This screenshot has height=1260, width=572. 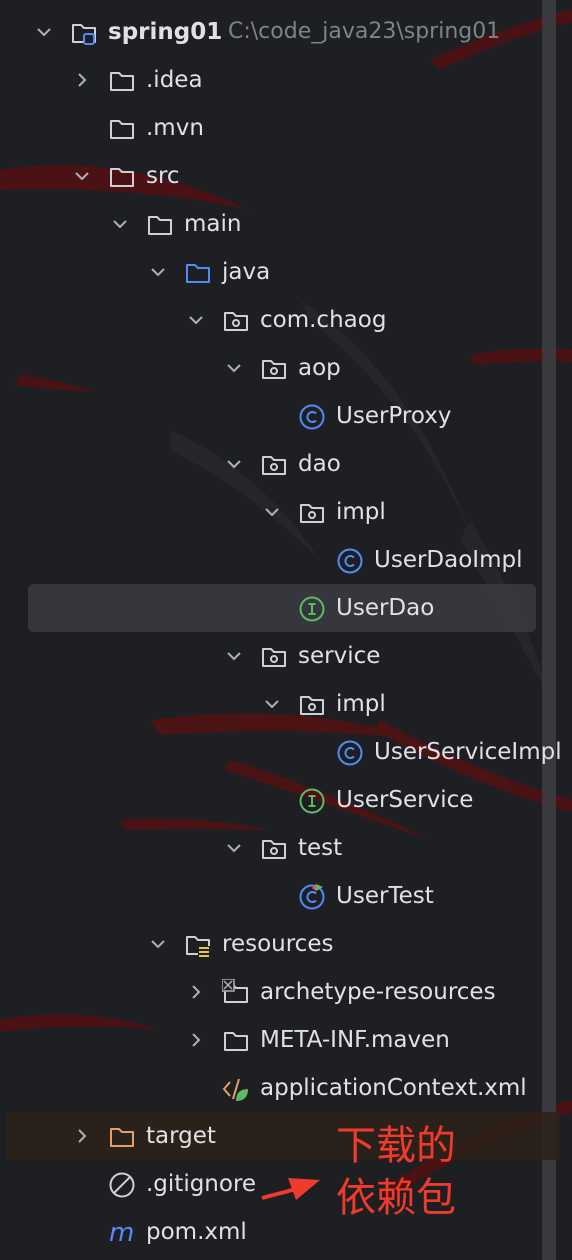 What do you see at coordinates (323, 320) in the screenshot?
I see `tree-item-label: com.chaog` at bounding box center [323, 320].